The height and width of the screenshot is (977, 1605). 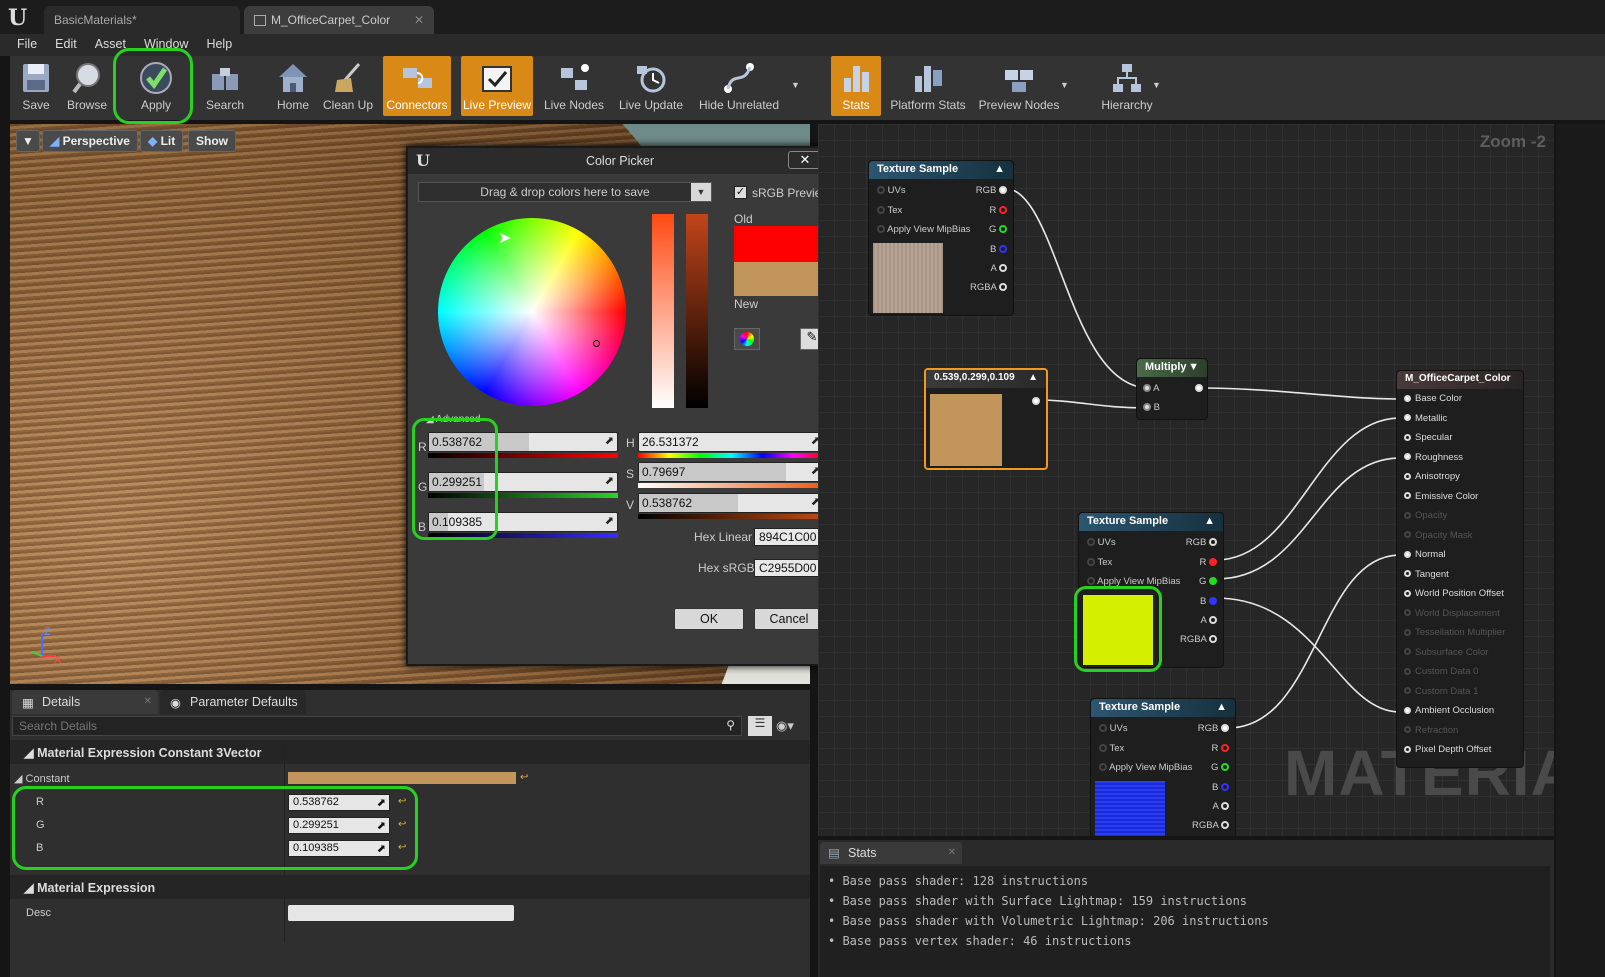 What do you see at coordinates (339, 802) in the screenshot?
I see `r-value-input: 0.538762 ⬈` at bounding box center [339, 802].